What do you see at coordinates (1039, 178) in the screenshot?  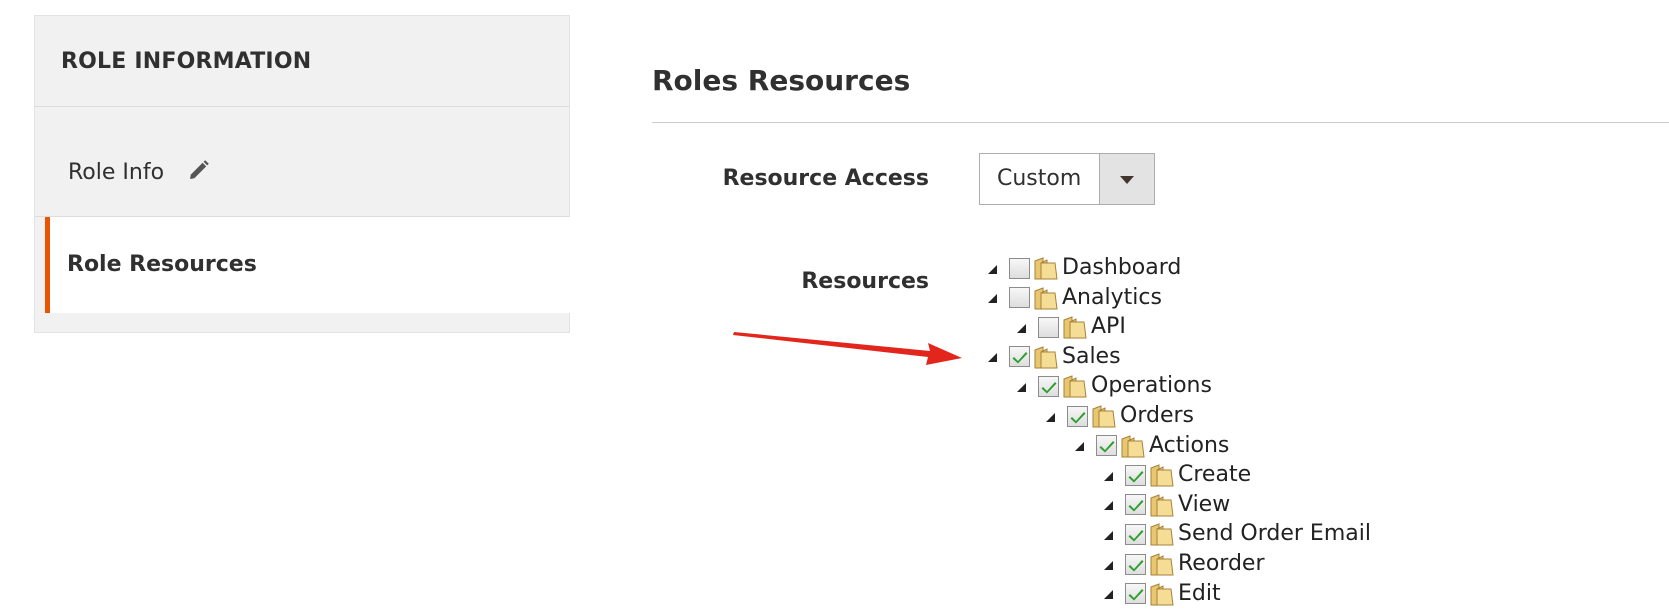 I see `resource-access-value: Custom` at bounding box center [1039, 178].